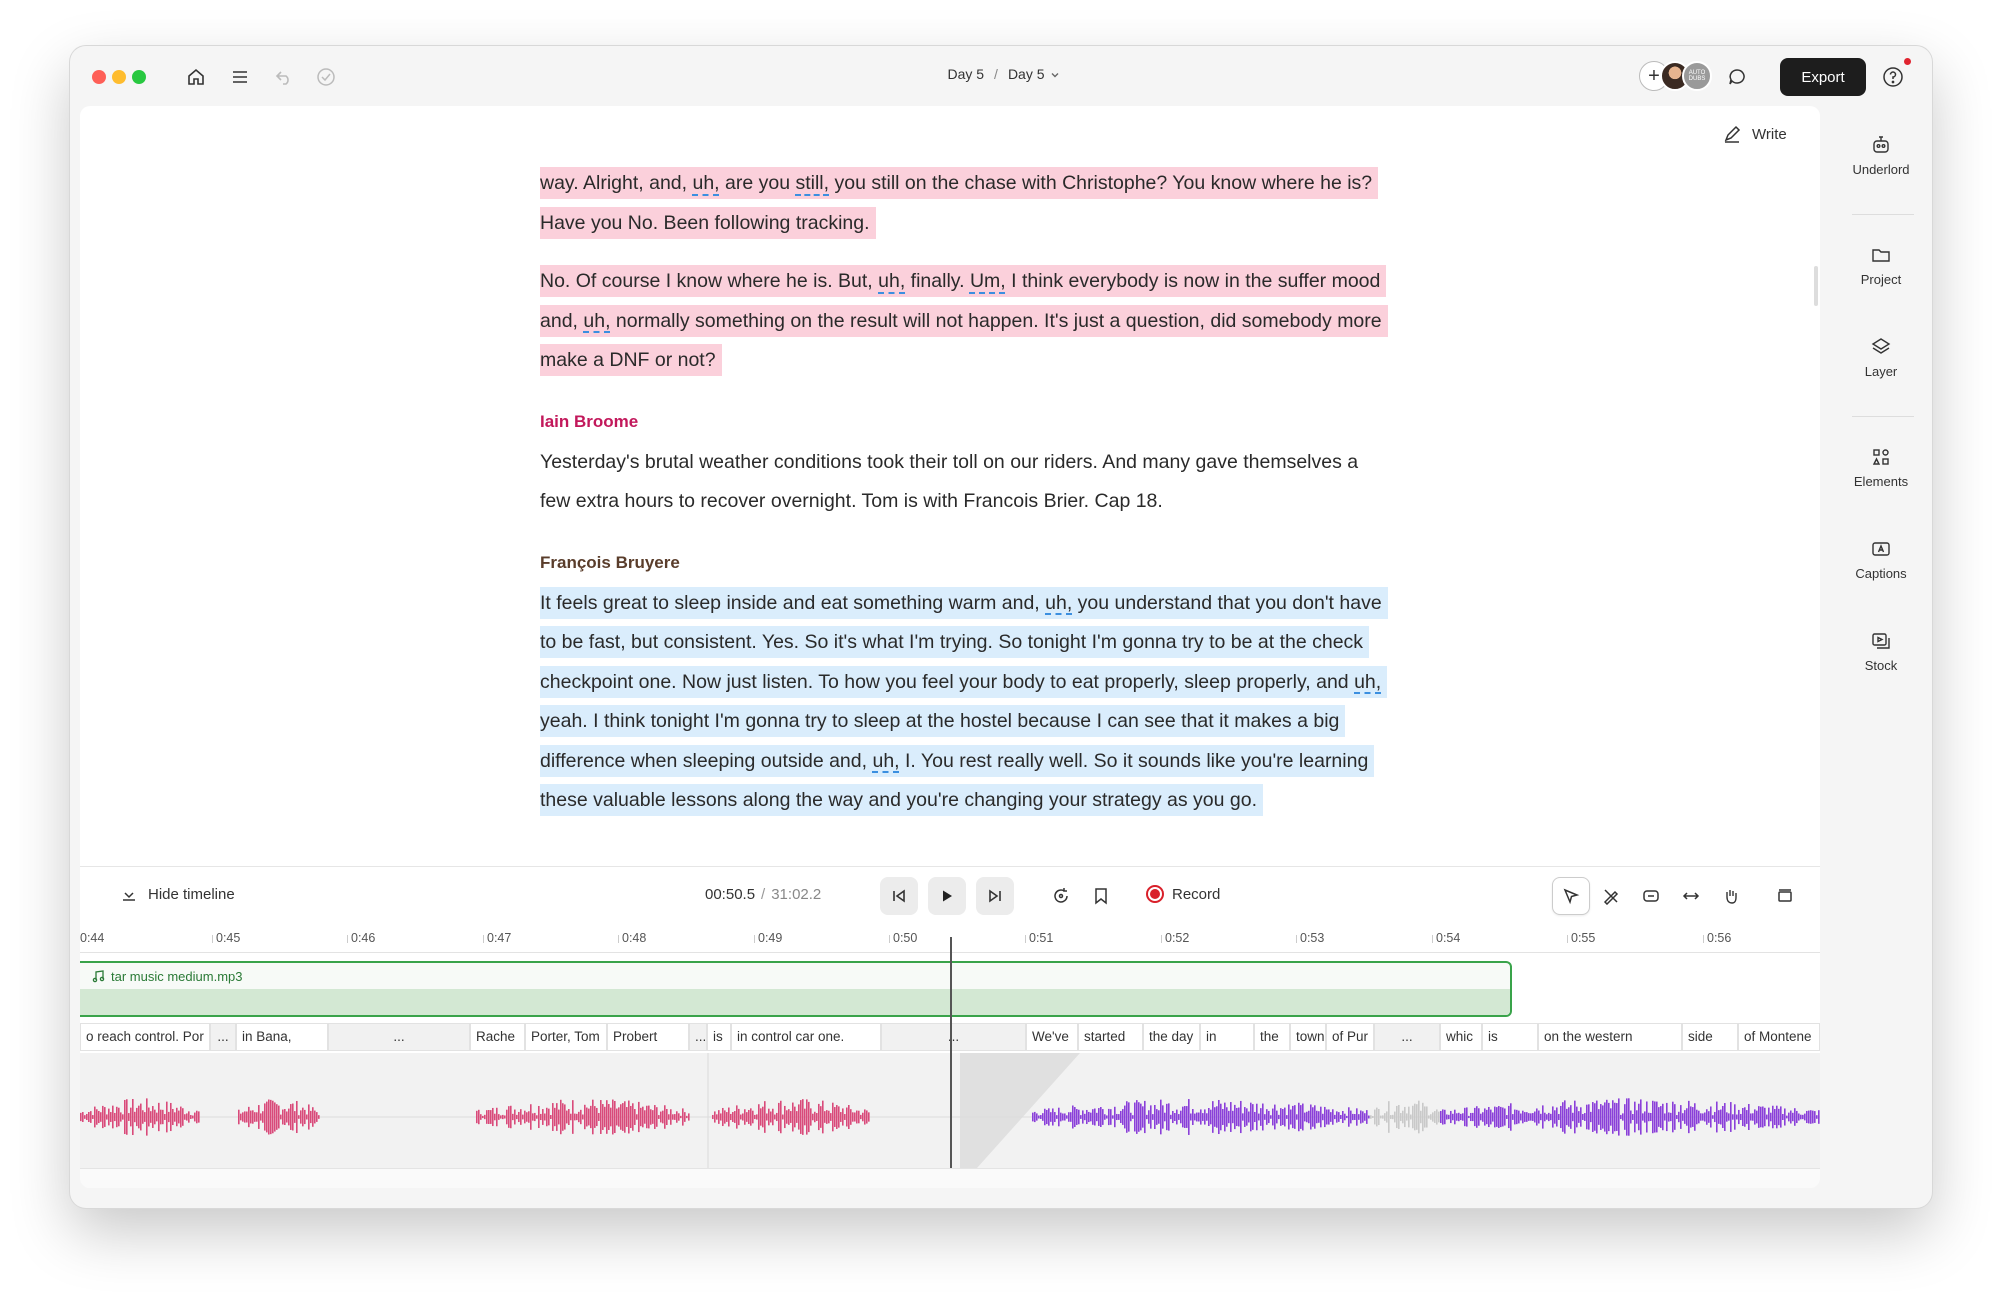  Describe the element at coordinates (1610, 1037) in the screenshot. I see `word-chip: on the western` at that location.